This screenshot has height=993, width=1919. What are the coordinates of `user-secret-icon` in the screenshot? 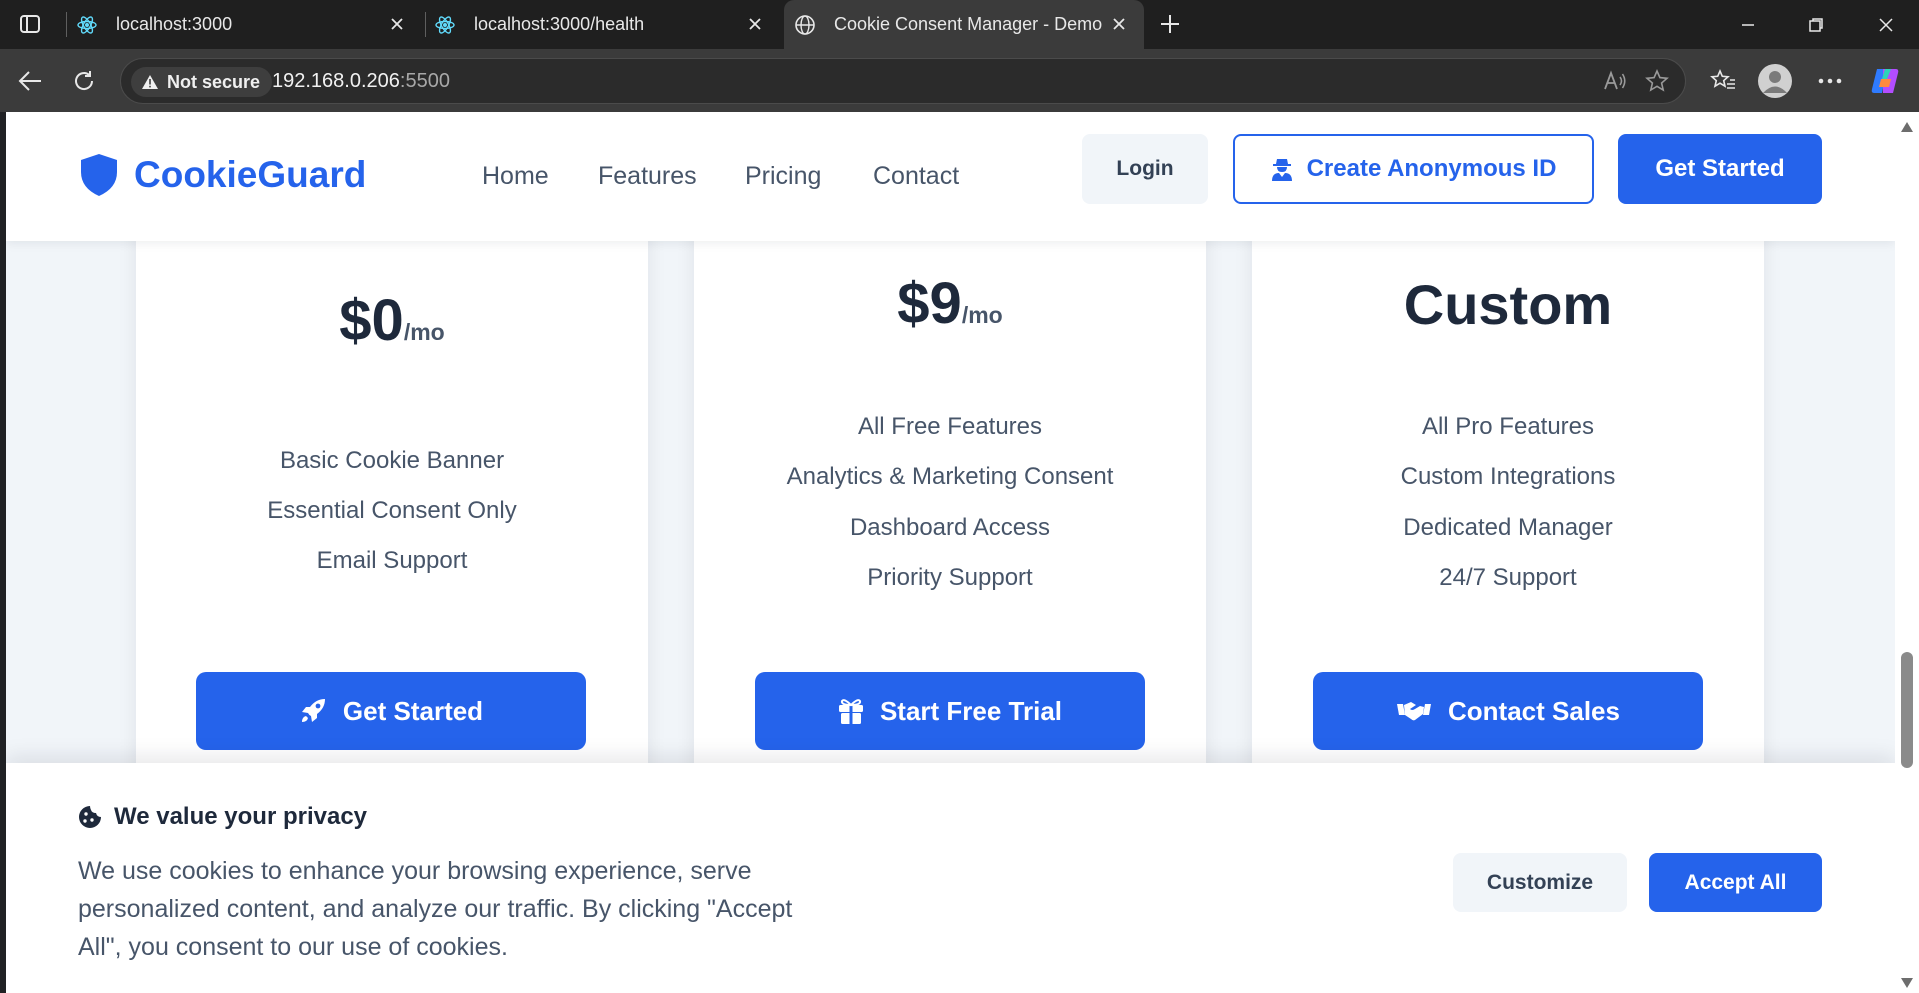 It's located at (1282, 169).